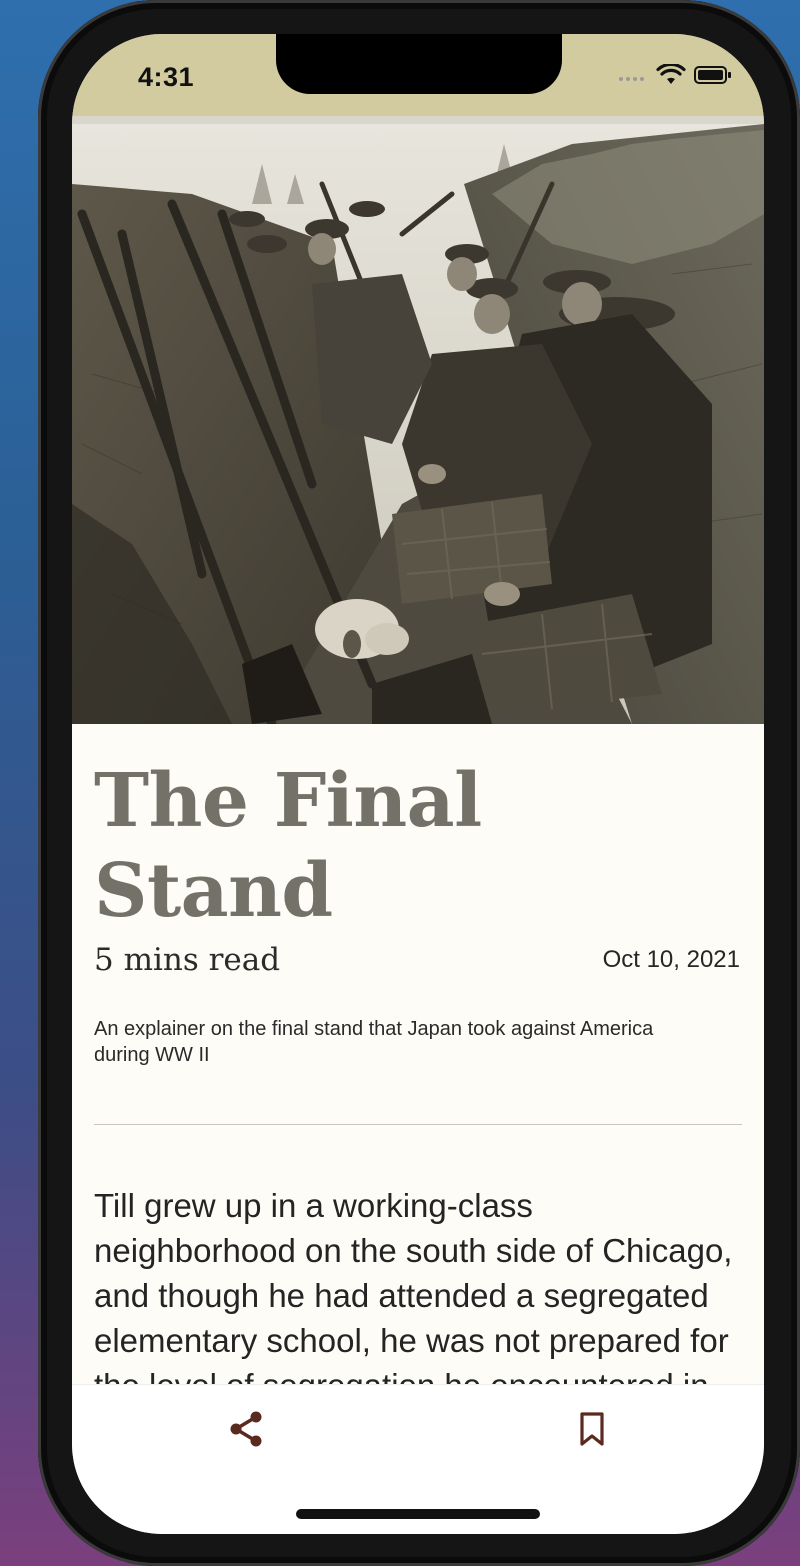  I want to click on publish-date: Oct 10, 2021, so click(671, 959).